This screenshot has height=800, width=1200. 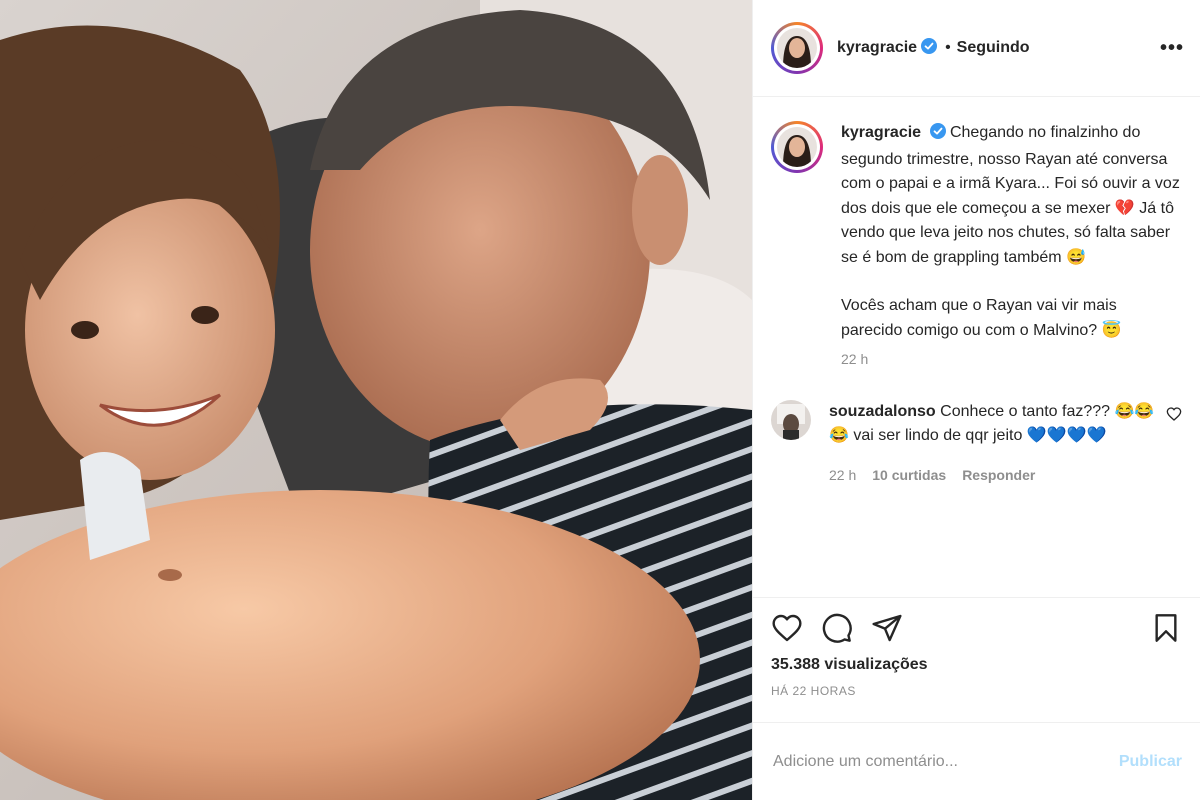 What do you see at coordinates (842, 475) in the screenshot?
I see `comment-timestamp: 22 h` at bounding box center [842, 475].